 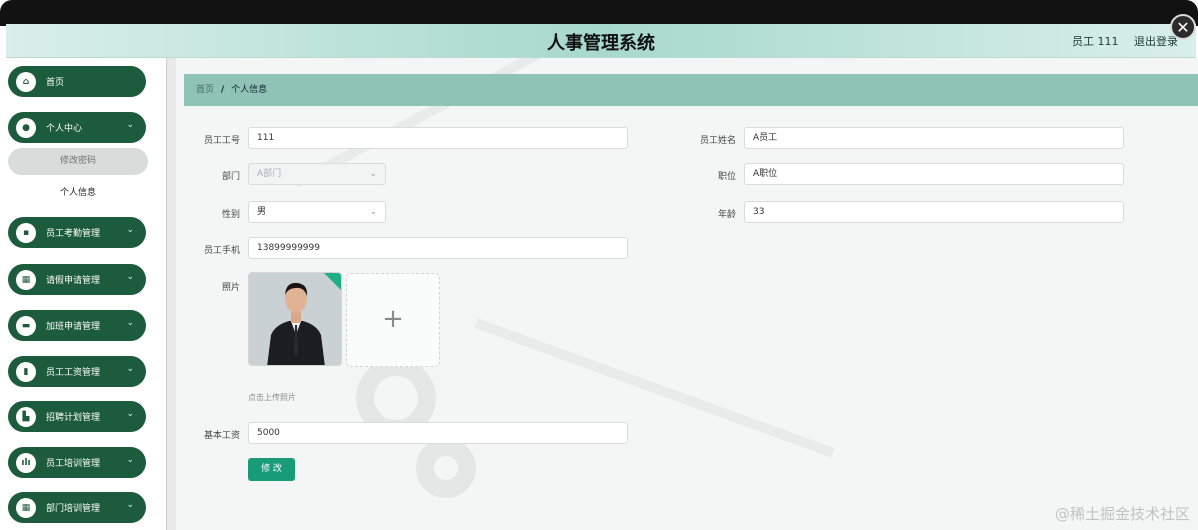 I want to click on sidebar-subitem-personal-info: 个人信息, so click(x=78, y=193).